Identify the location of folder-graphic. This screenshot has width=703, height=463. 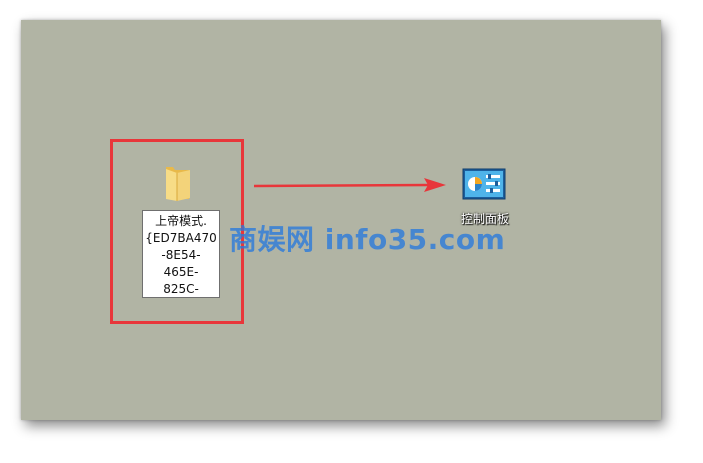
(178, 184).